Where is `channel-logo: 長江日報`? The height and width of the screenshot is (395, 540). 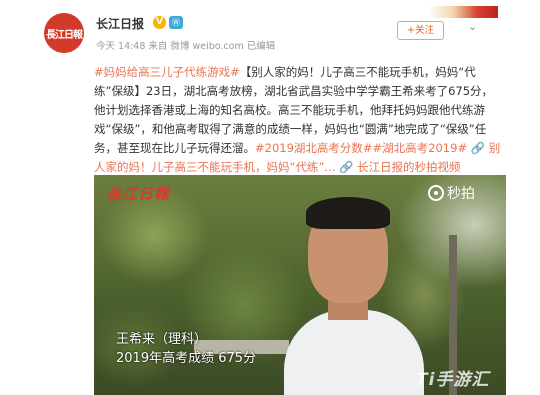 channel-logo: 長江日報 is located at coordinates (138, 194).